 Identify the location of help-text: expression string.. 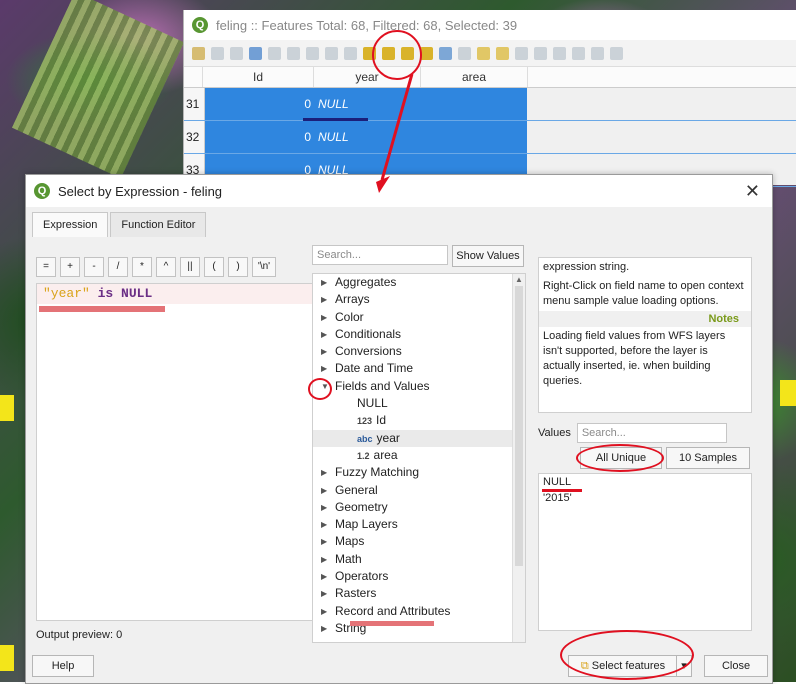
(586, 267).